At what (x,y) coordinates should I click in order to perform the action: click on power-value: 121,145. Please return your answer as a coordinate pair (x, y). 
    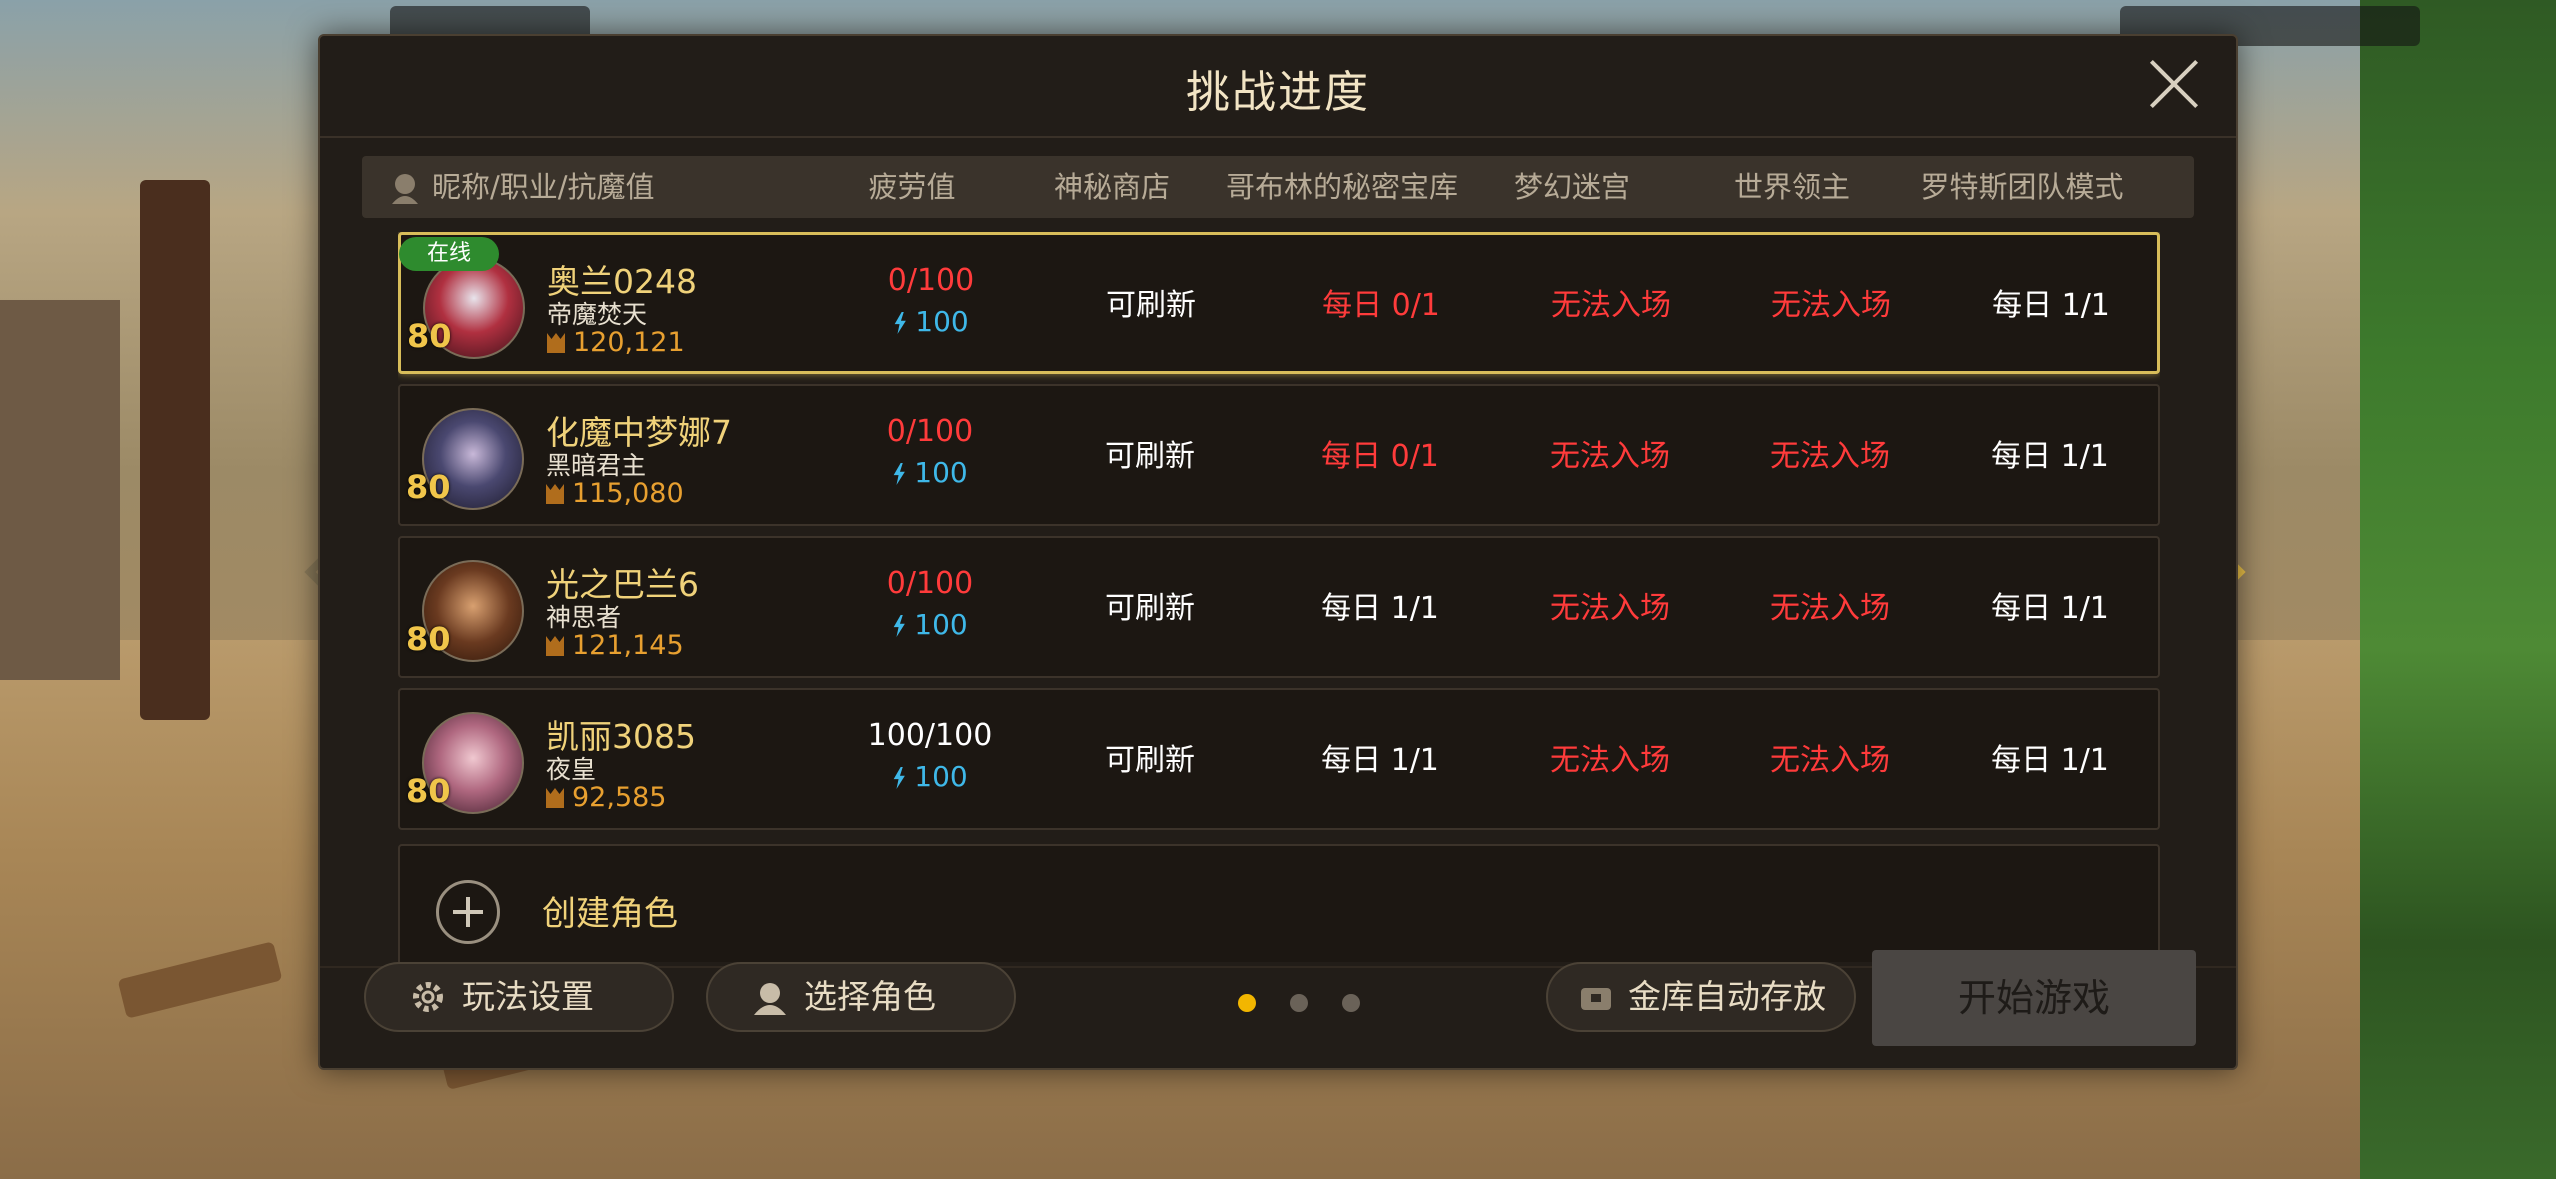
    Looking at the image, I should click on (628, 645).